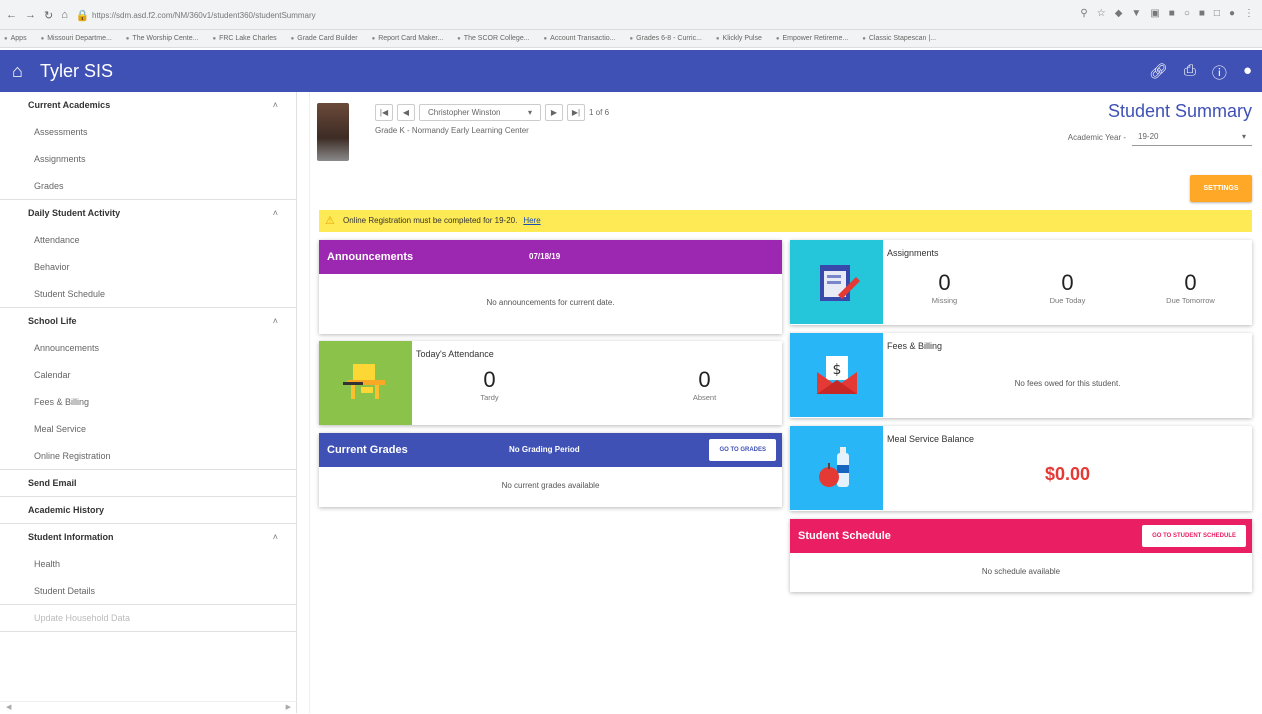 The width and height of the screenshot is (1262, 714). I want to click on sidebar-item: Calendar, so click(148, 375).